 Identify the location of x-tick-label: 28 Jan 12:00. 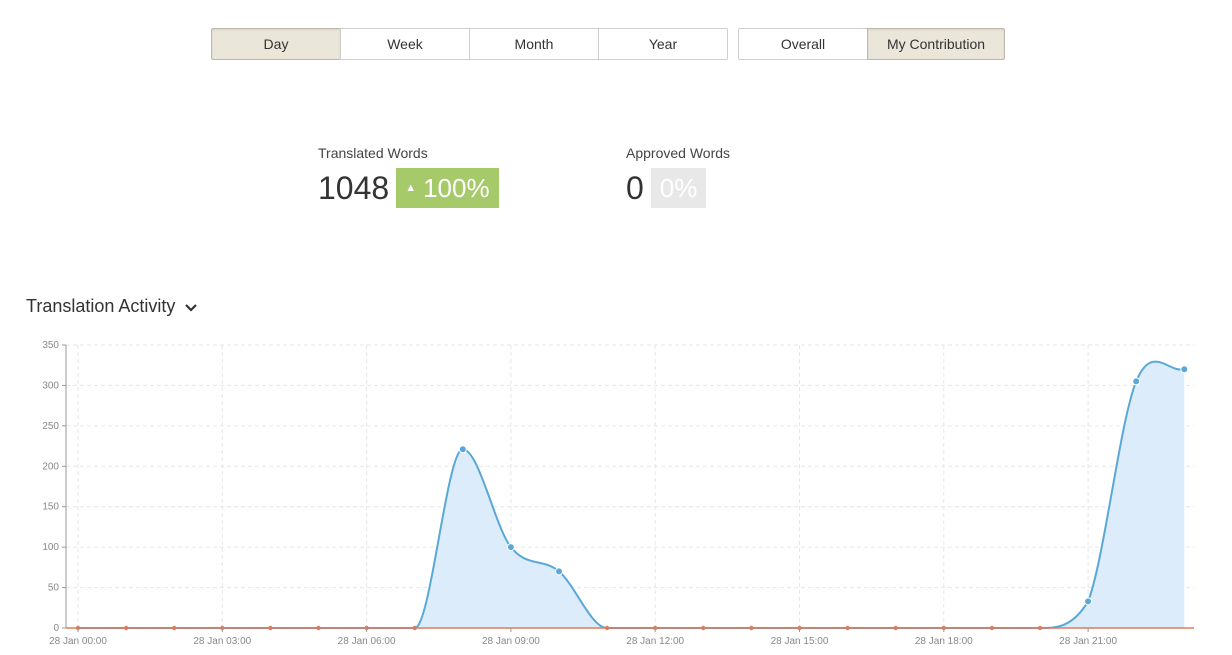
(655, 641).